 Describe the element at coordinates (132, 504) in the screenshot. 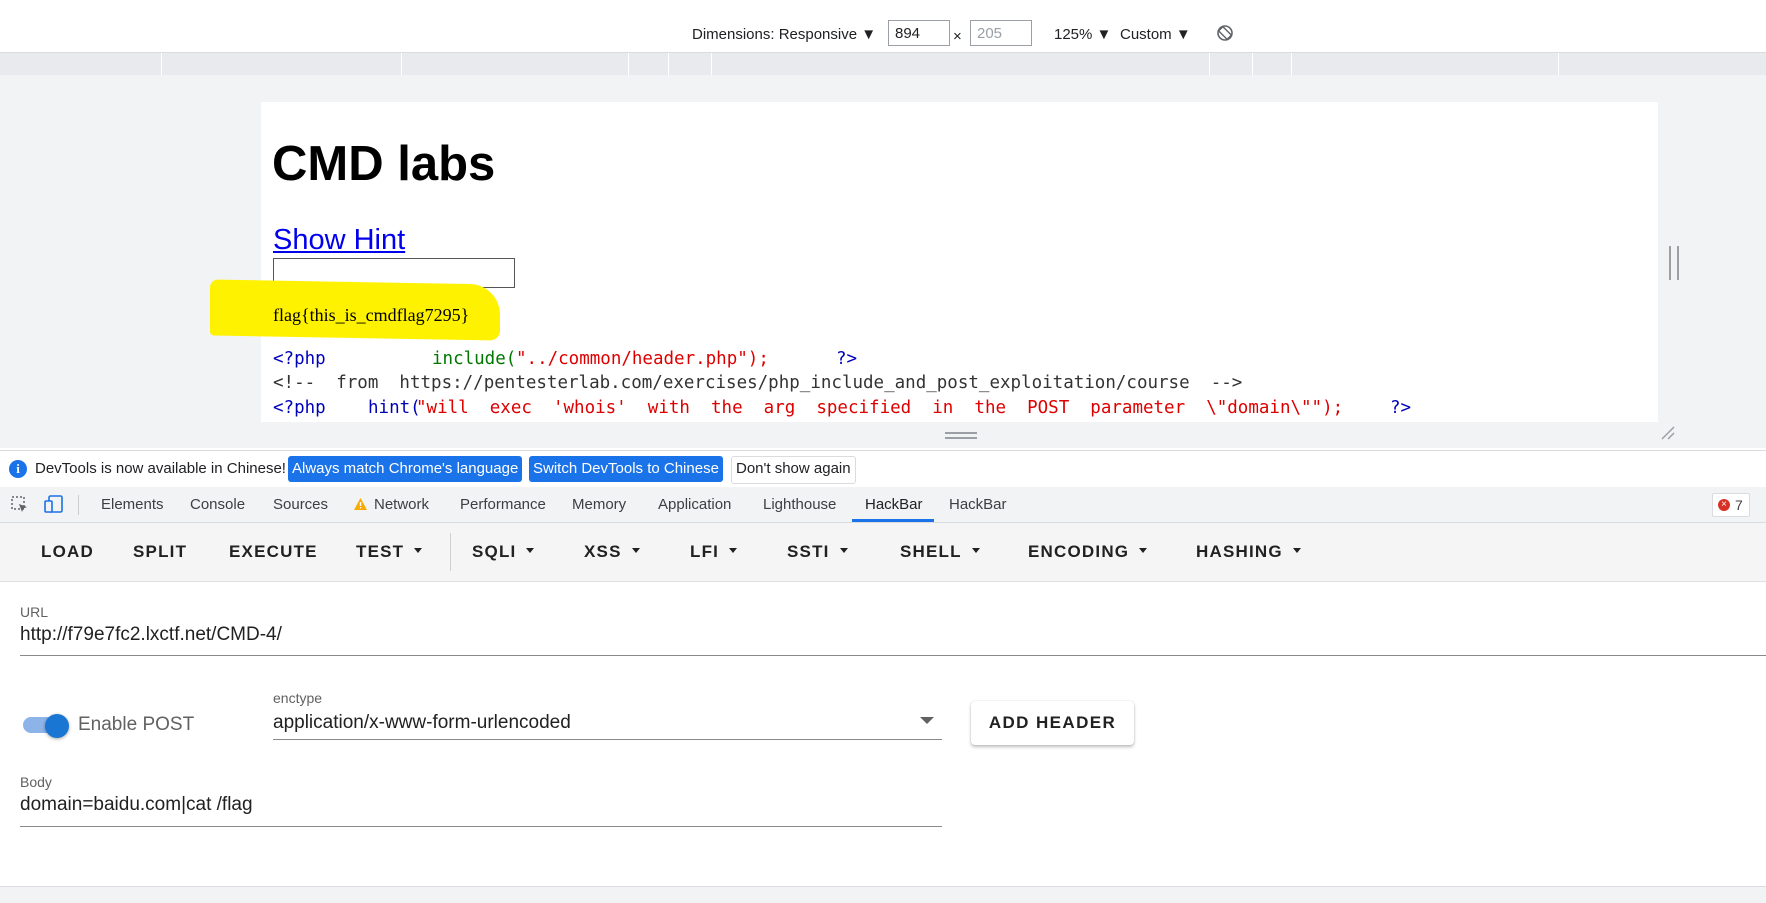

I see `tab-elements: Elements` at that location.